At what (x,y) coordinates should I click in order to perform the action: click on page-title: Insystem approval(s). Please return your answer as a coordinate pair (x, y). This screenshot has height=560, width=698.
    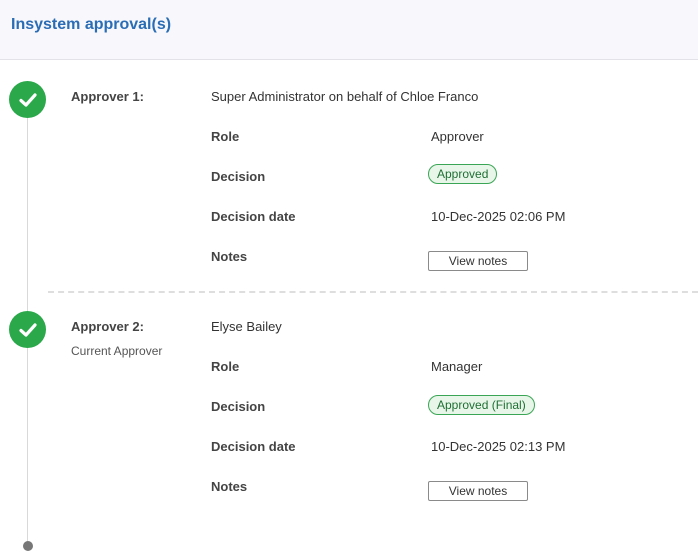
    Looking at the image, I should click on (91, 24).